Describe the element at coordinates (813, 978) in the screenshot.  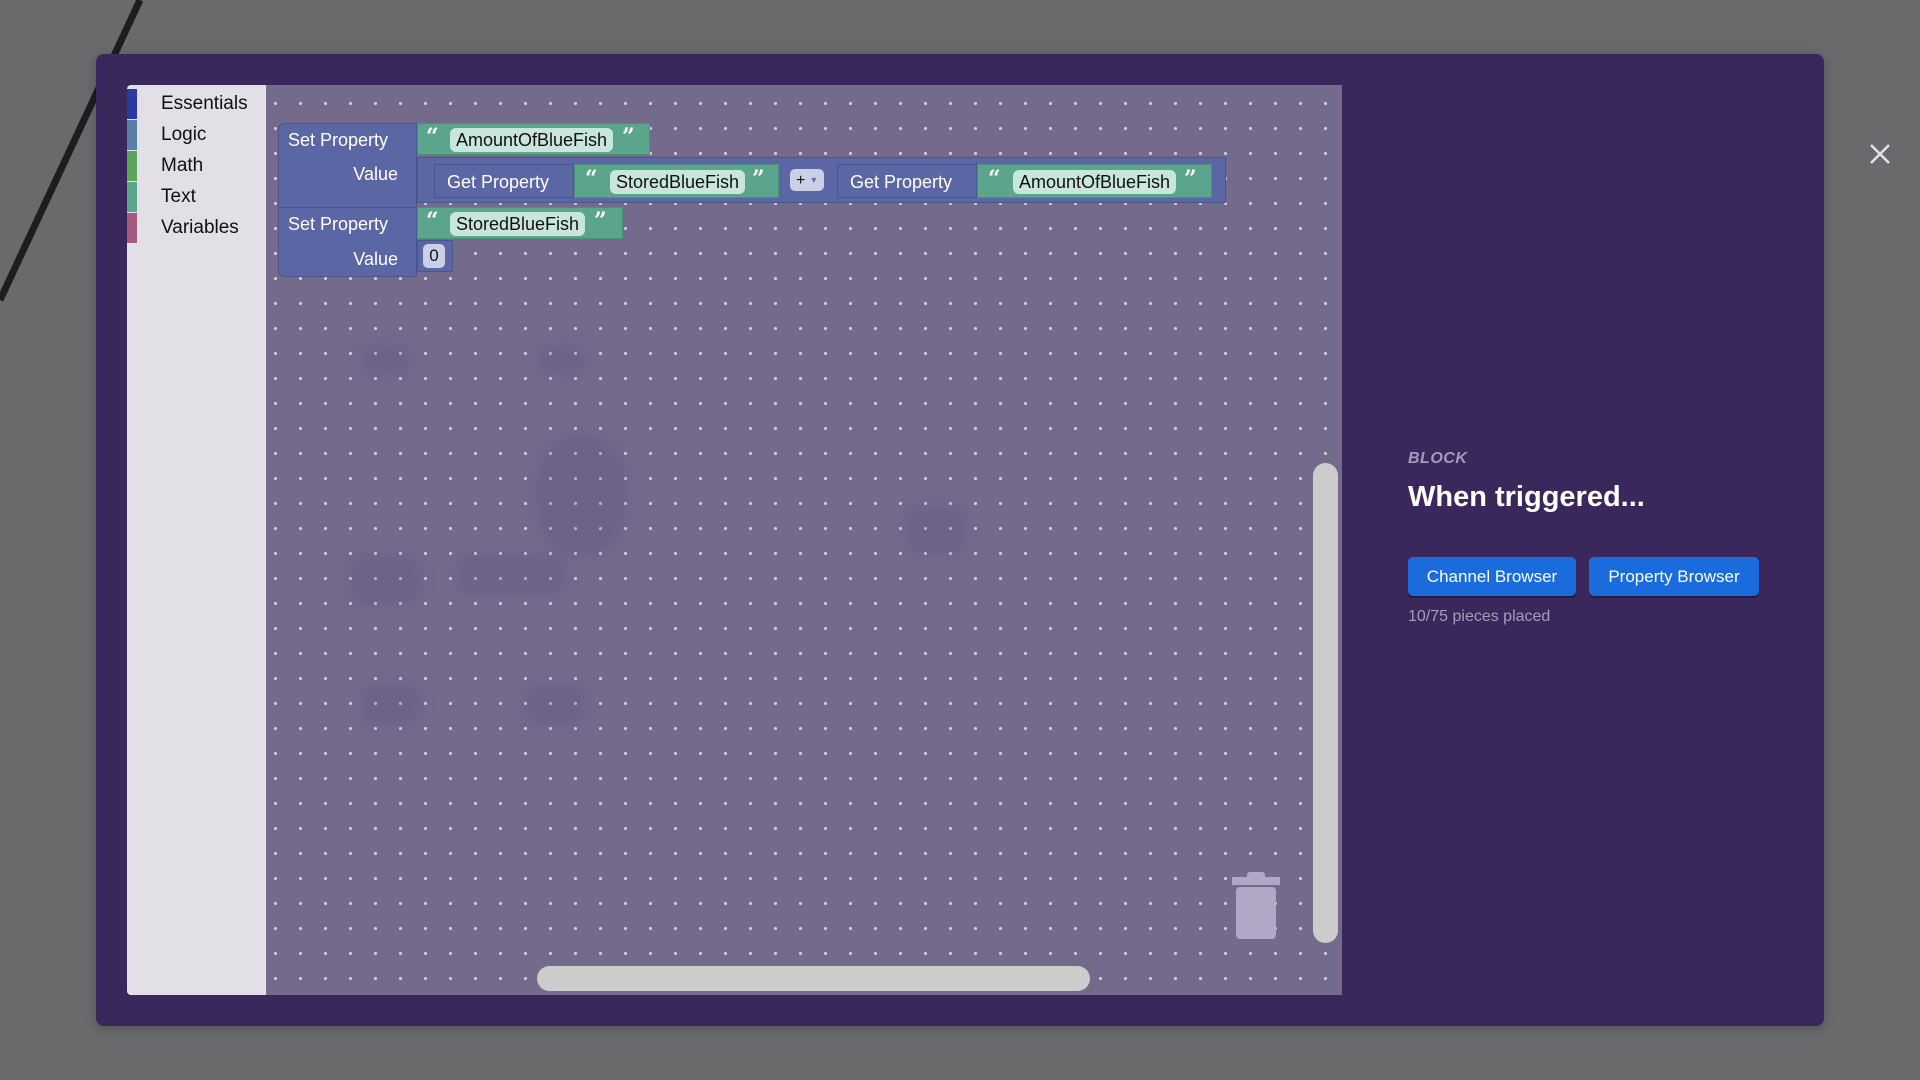
I see `horizontal-scrollbar` at that location.